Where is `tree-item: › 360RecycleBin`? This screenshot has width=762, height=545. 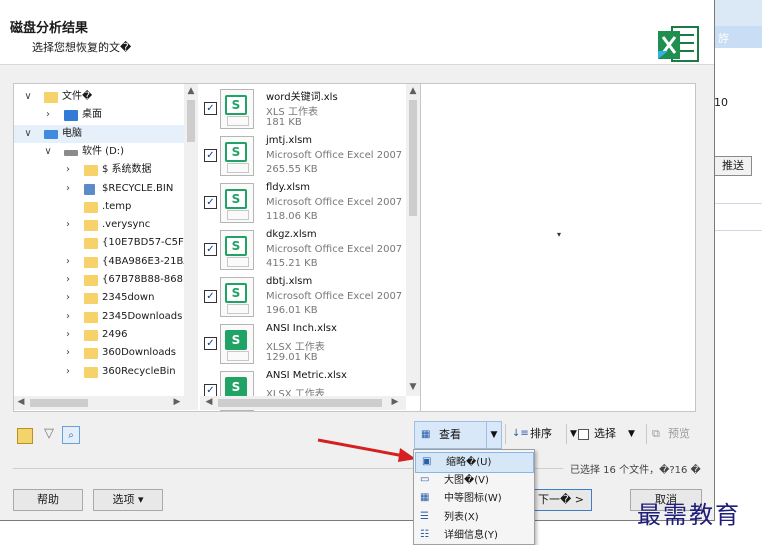
tree-item: › 360RecycleBin is located at coordinates (106, 372).